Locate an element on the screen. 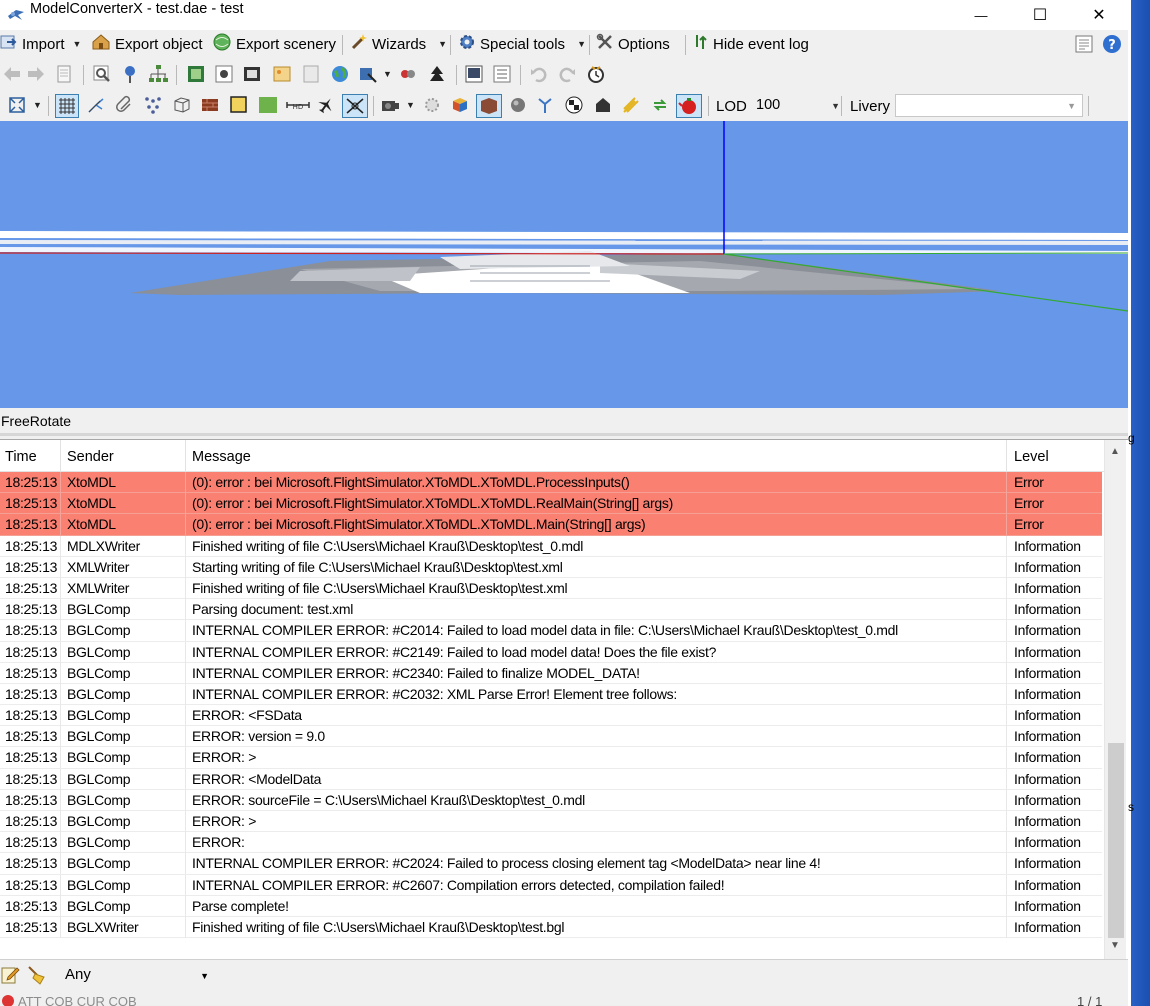 This screenshot has height=1006, width=1150. zoom-button is located at coordinates (102, 74).